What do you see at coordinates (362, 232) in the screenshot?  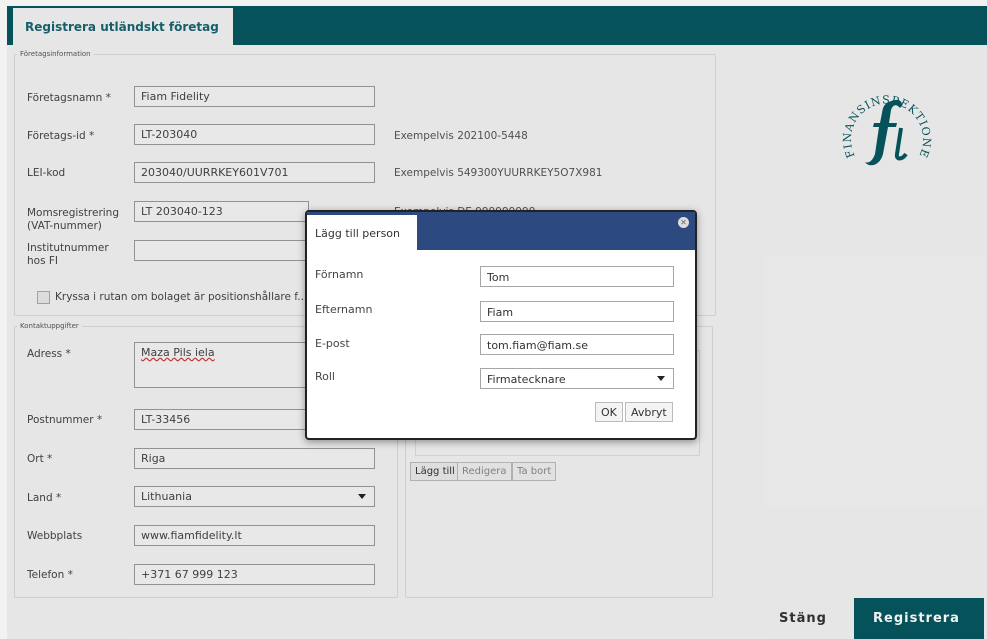 I see `modal-title-tab: Lägg till person` at bounding box center [362, 232].